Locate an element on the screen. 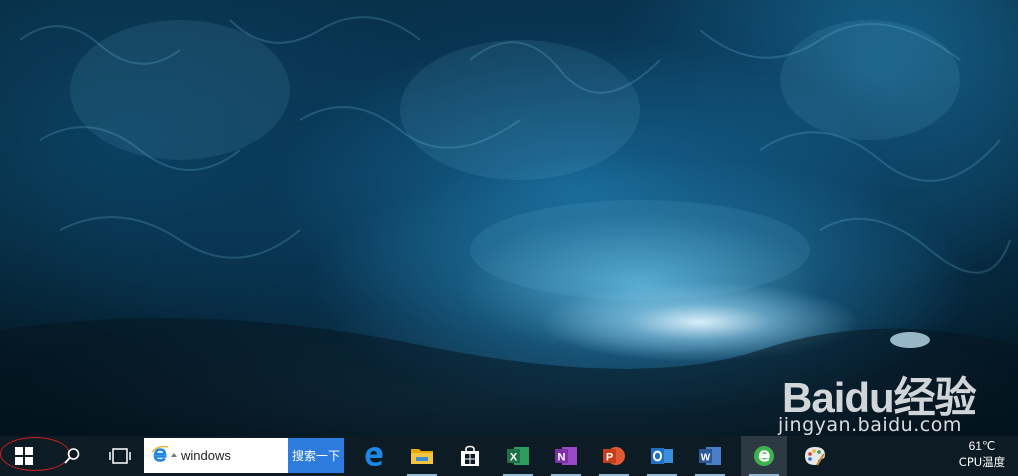 The width and height of the screenshot is (1018, 476). paint-palette-icon is located at coordinates (815, 456).